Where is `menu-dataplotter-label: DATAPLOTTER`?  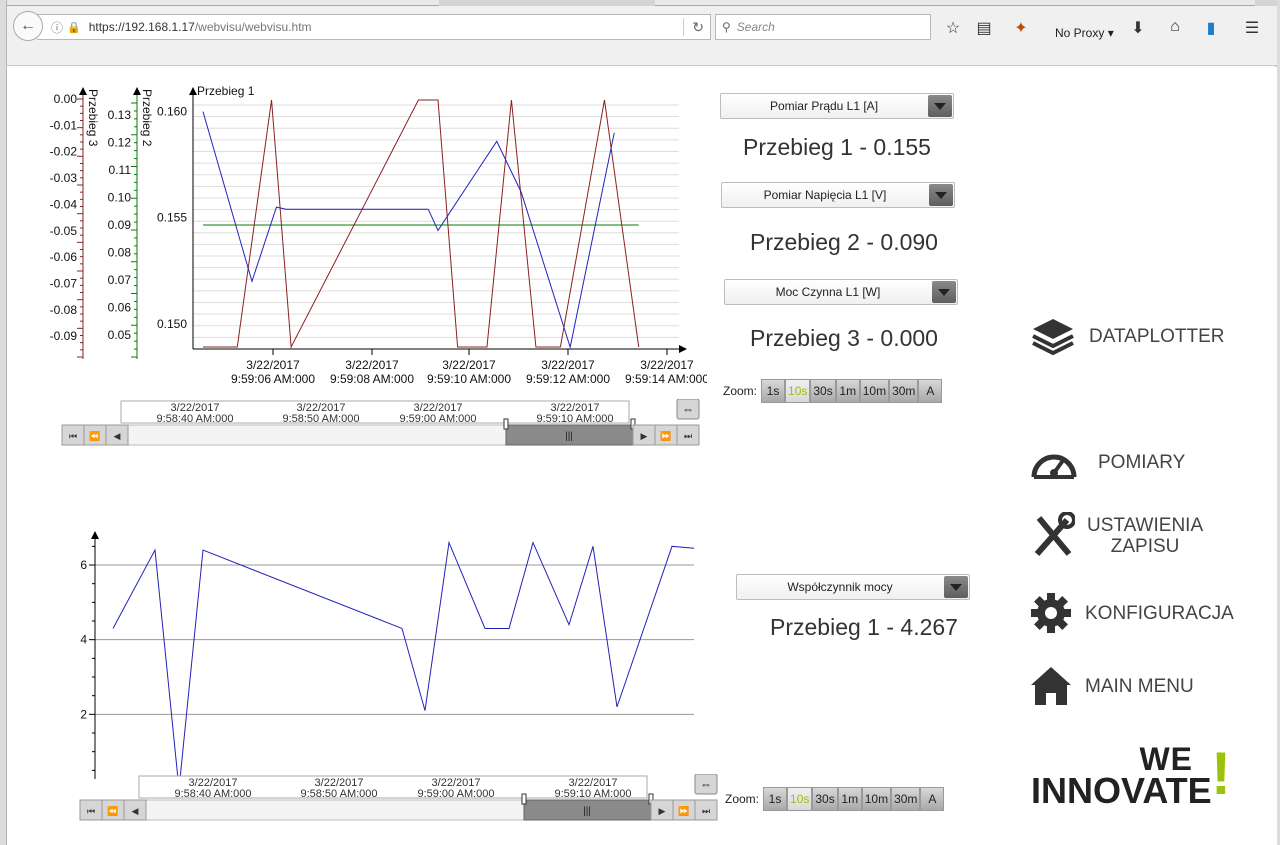 menu-dataplotter-label: DATAPLOTTER is located at coordinates (1157, 336).